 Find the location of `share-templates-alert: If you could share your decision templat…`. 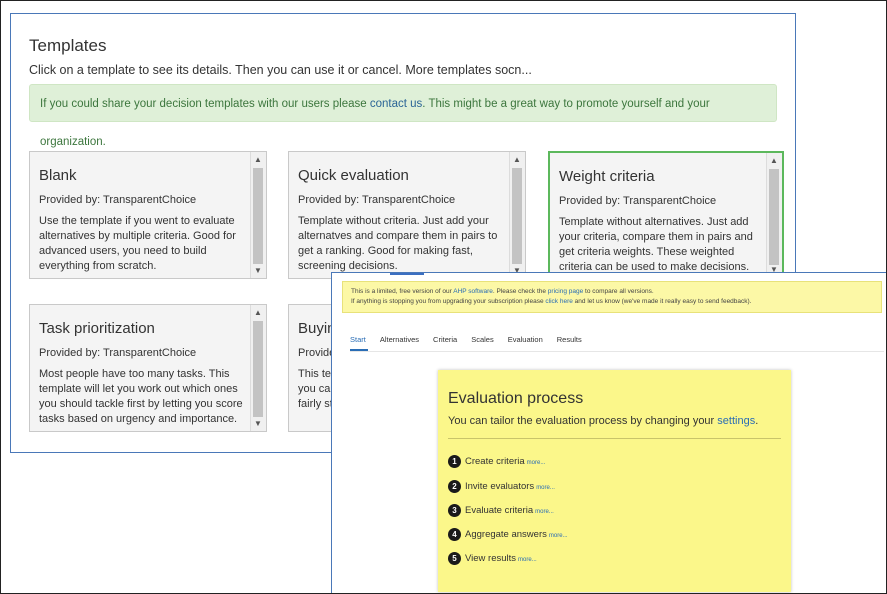

share-templates-alert: If you could share your decision templat… is located at coordinates (403, 116).